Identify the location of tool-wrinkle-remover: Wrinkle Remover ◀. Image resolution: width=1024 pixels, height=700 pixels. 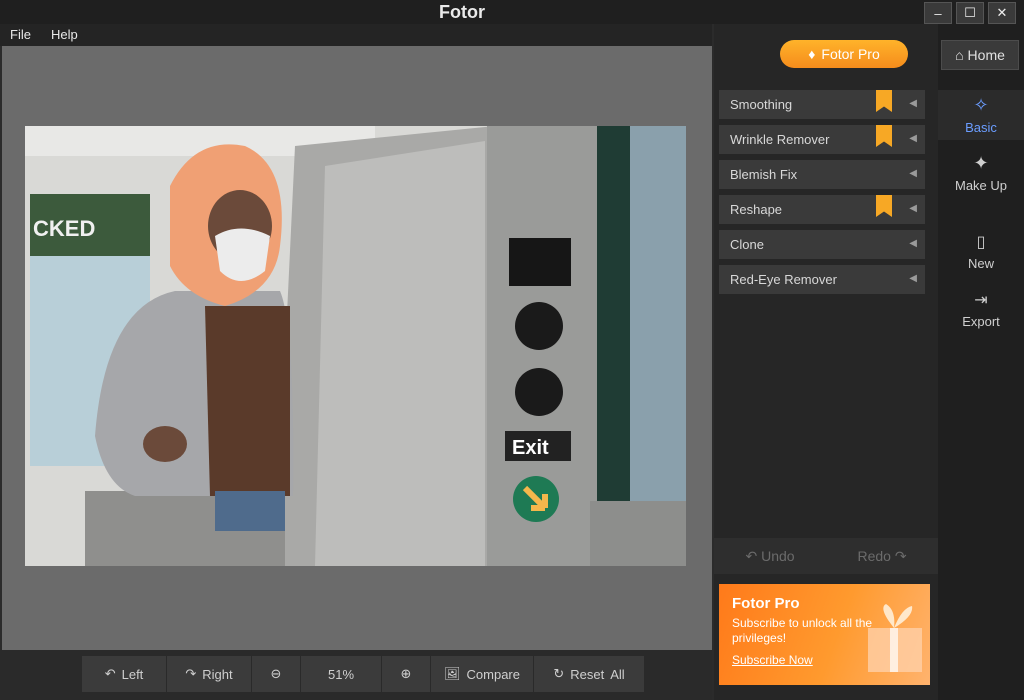
(822, 139).